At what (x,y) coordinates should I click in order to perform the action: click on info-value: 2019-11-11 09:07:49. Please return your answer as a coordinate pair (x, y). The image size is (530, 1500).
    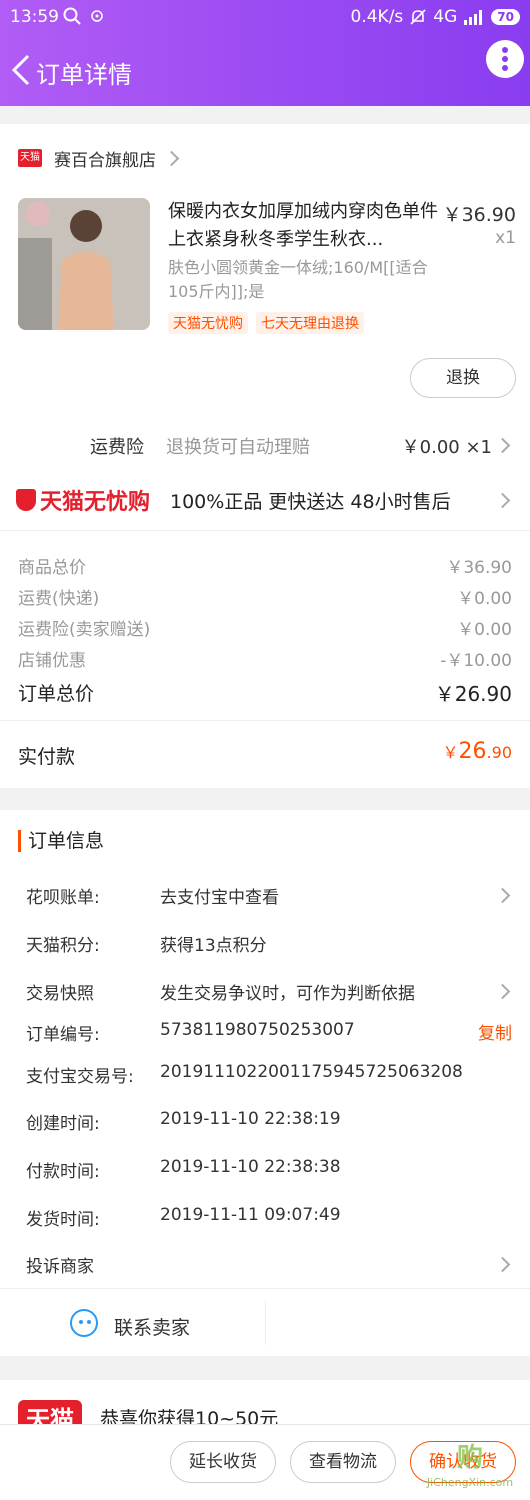
    Looking at the image, I should click on (250, 1215).